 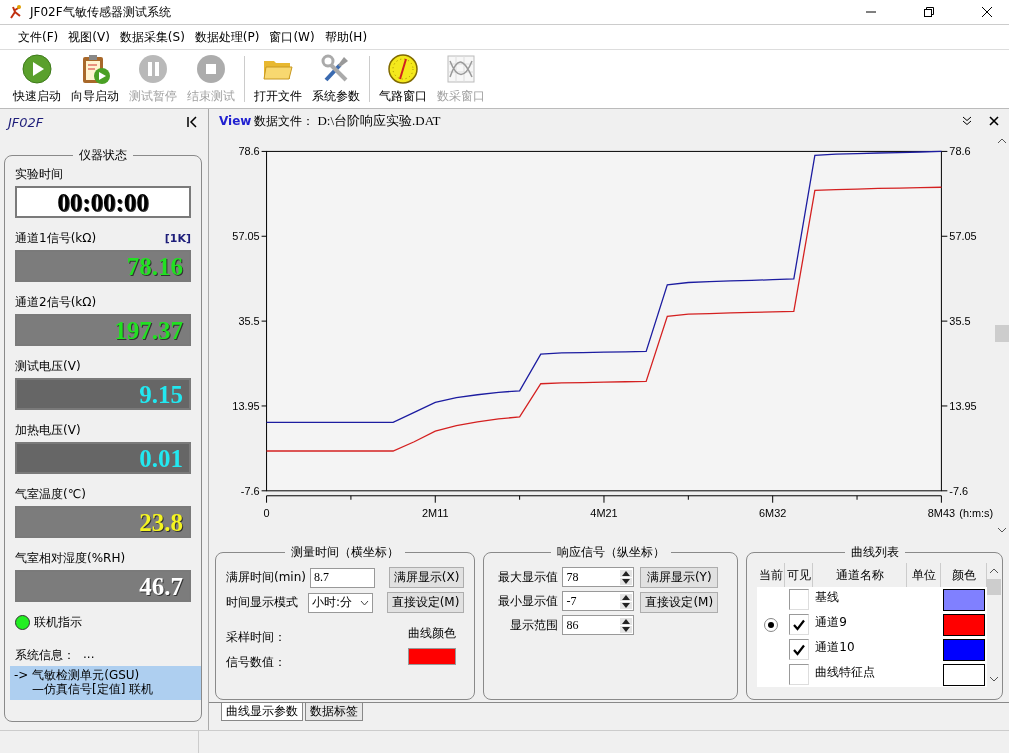 I want to click on input-field: 8.7, so click(x=342, y=577).